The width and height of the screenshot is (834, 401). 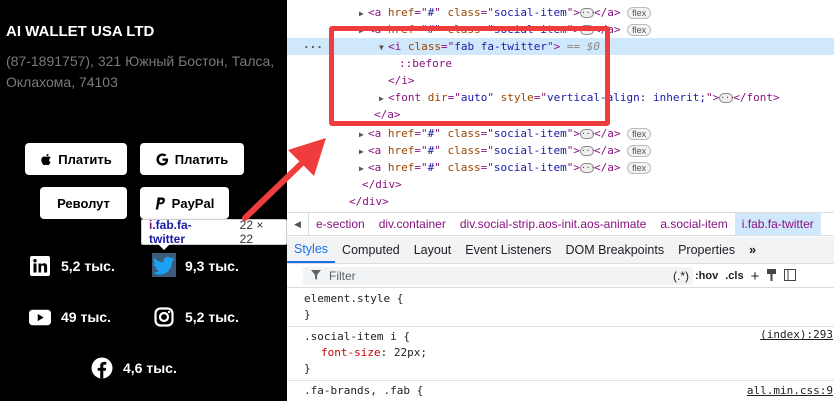 I want to click on youtube-icon, so click(x=40, y=317).